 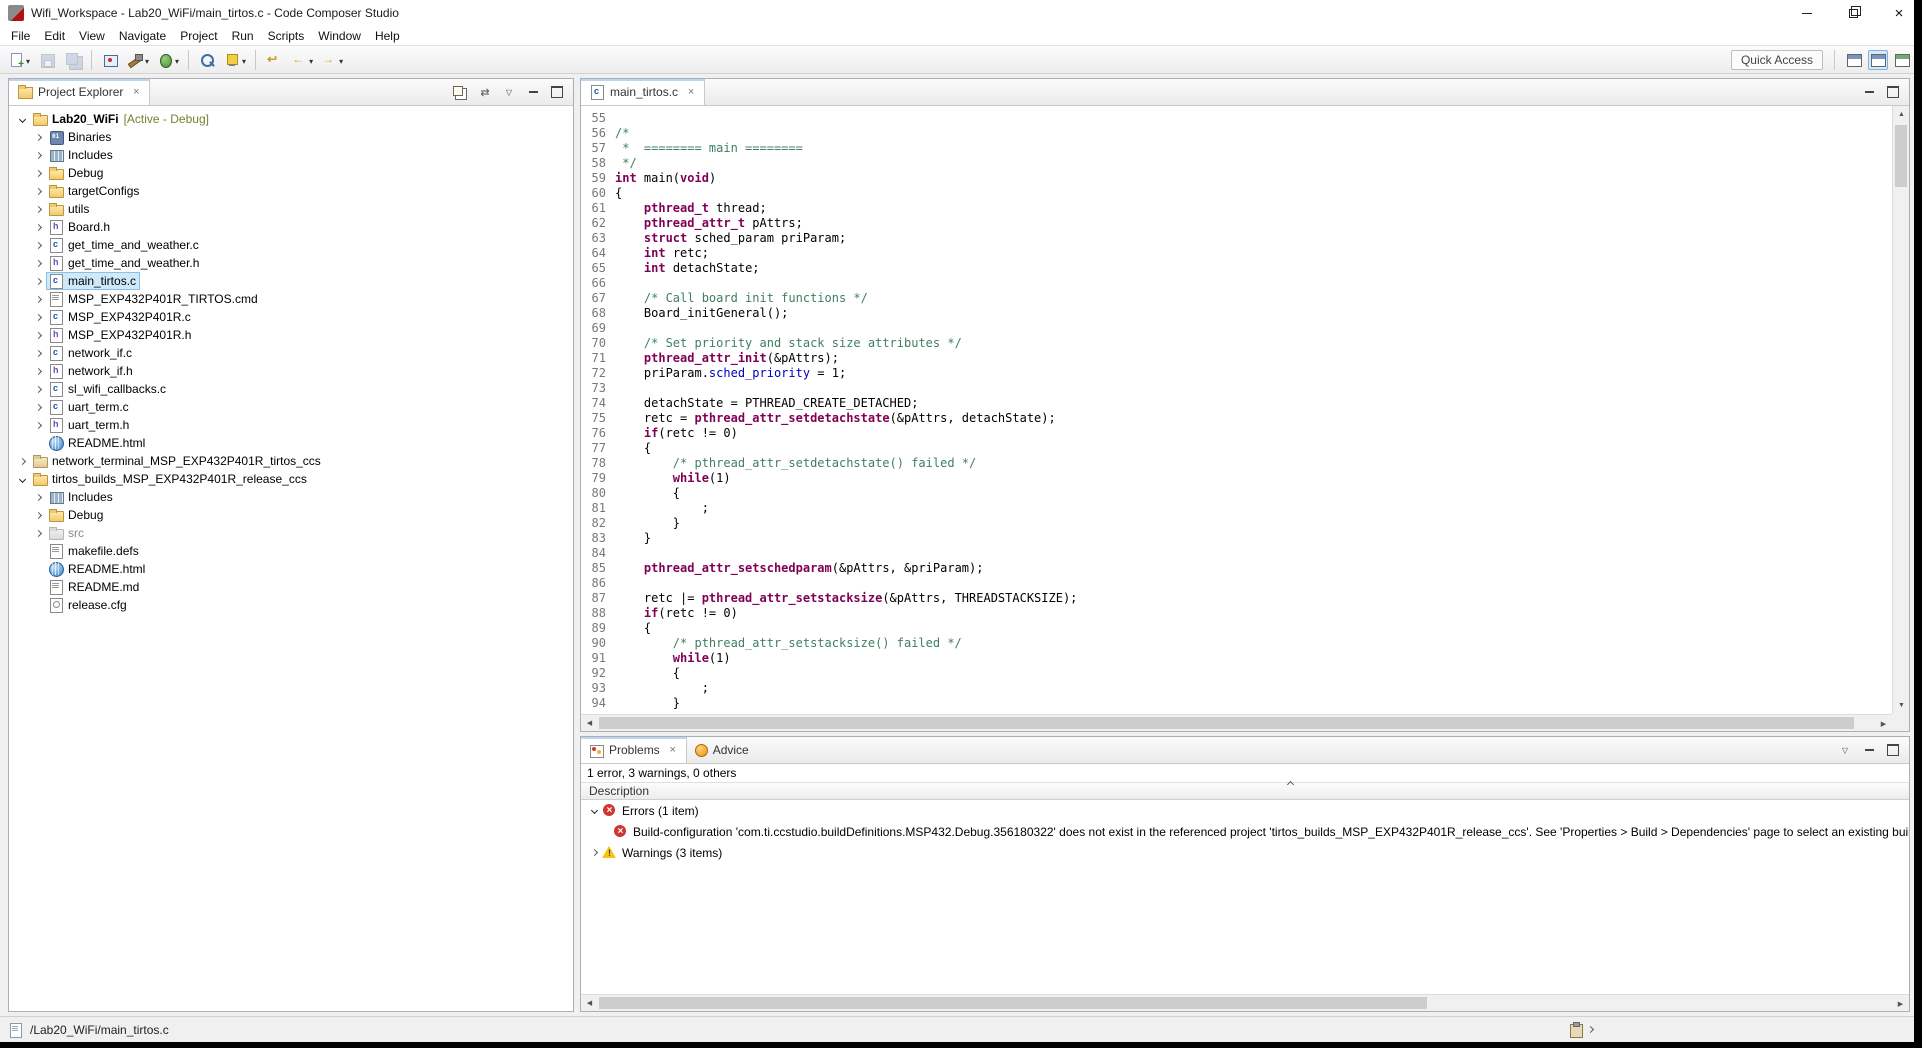 What do you see at coordinates (243, 36) in the screenshot?
I see `menu-run: Run` at bounding box center [243, 36].